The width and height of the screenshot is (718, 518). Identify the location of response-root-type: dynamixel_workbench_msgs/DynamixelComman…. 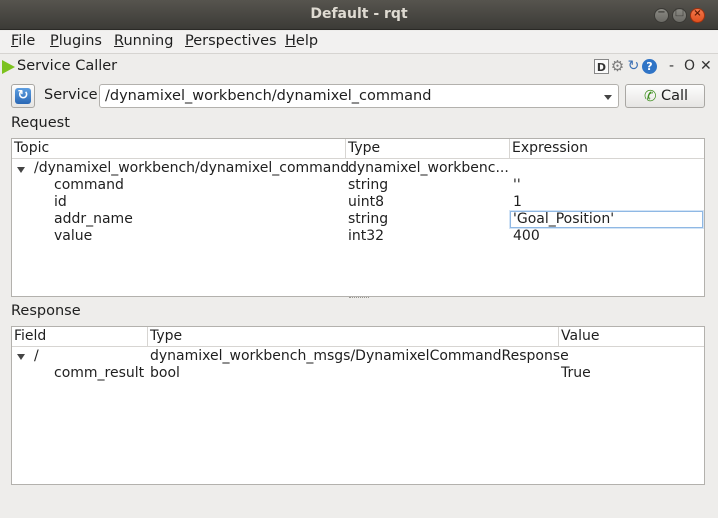
(359, 356).